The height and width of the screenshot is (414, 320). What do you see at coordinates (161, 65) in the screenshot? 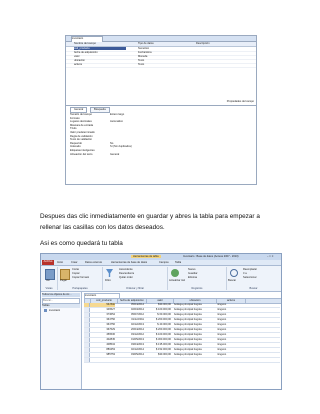
I see `design-field-row: activos Texto` at bounding box center [161, 65].